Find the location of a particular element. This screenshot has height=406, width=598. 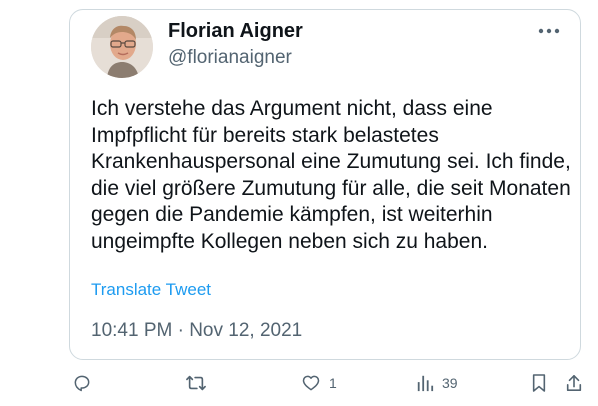

retweet-icon is located at coordinates (196, 383).